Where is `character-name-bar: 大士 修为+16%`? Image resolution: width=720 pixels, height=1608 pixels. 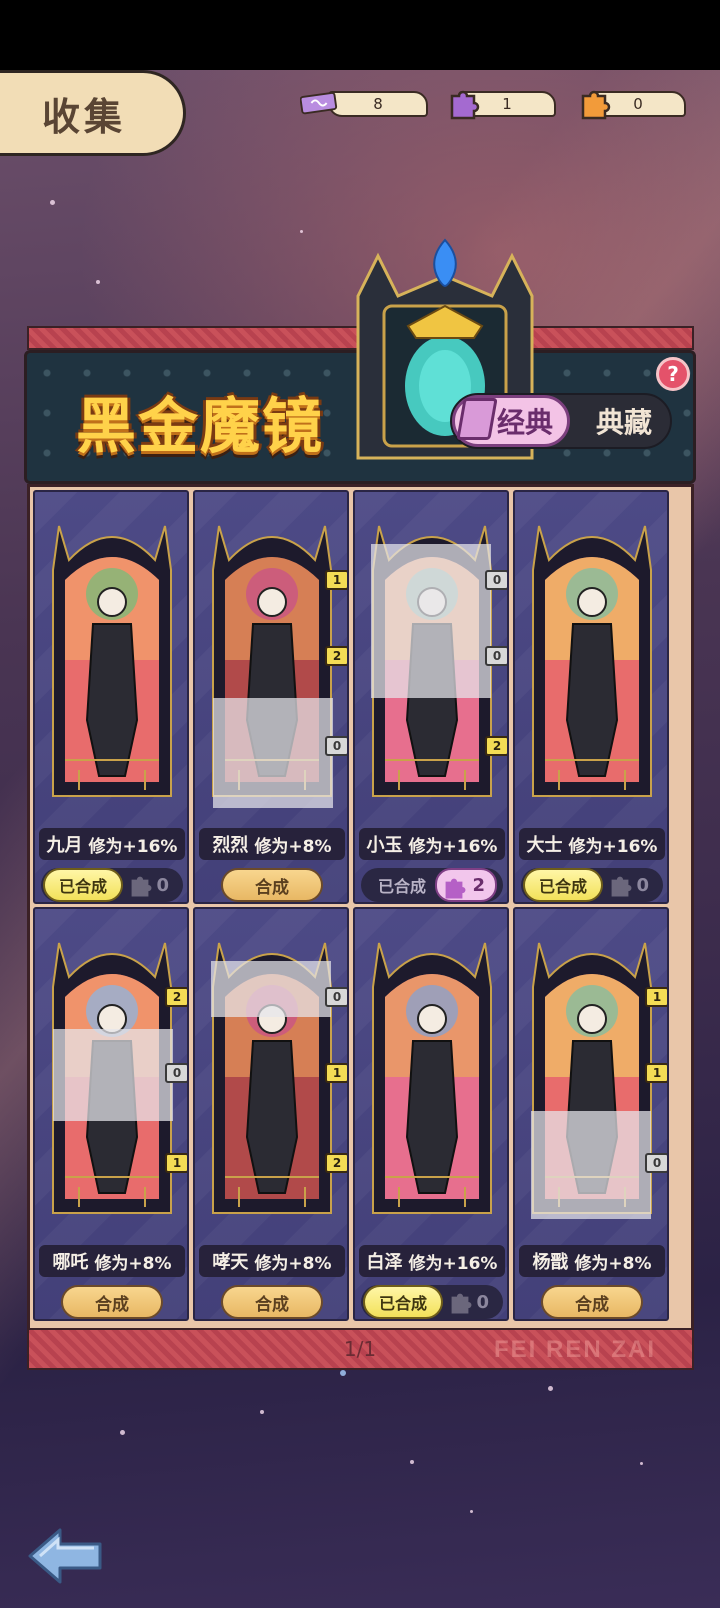
character-name-bar: 大士 修为+16% is located at coordinates (592, 844).